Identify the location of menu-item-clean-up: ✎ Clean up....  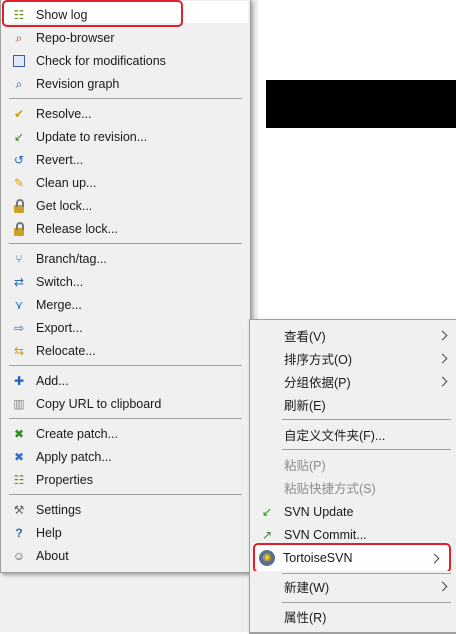
(125, 182).